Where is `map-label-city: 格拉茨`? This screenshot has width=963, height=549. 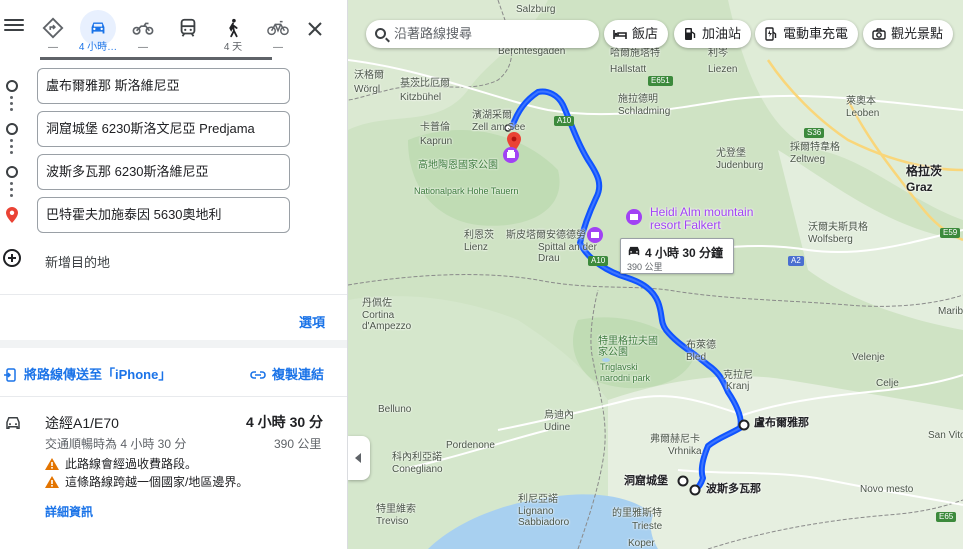 map-label-city: 格拉茨 is located at coordinates (924, 171).